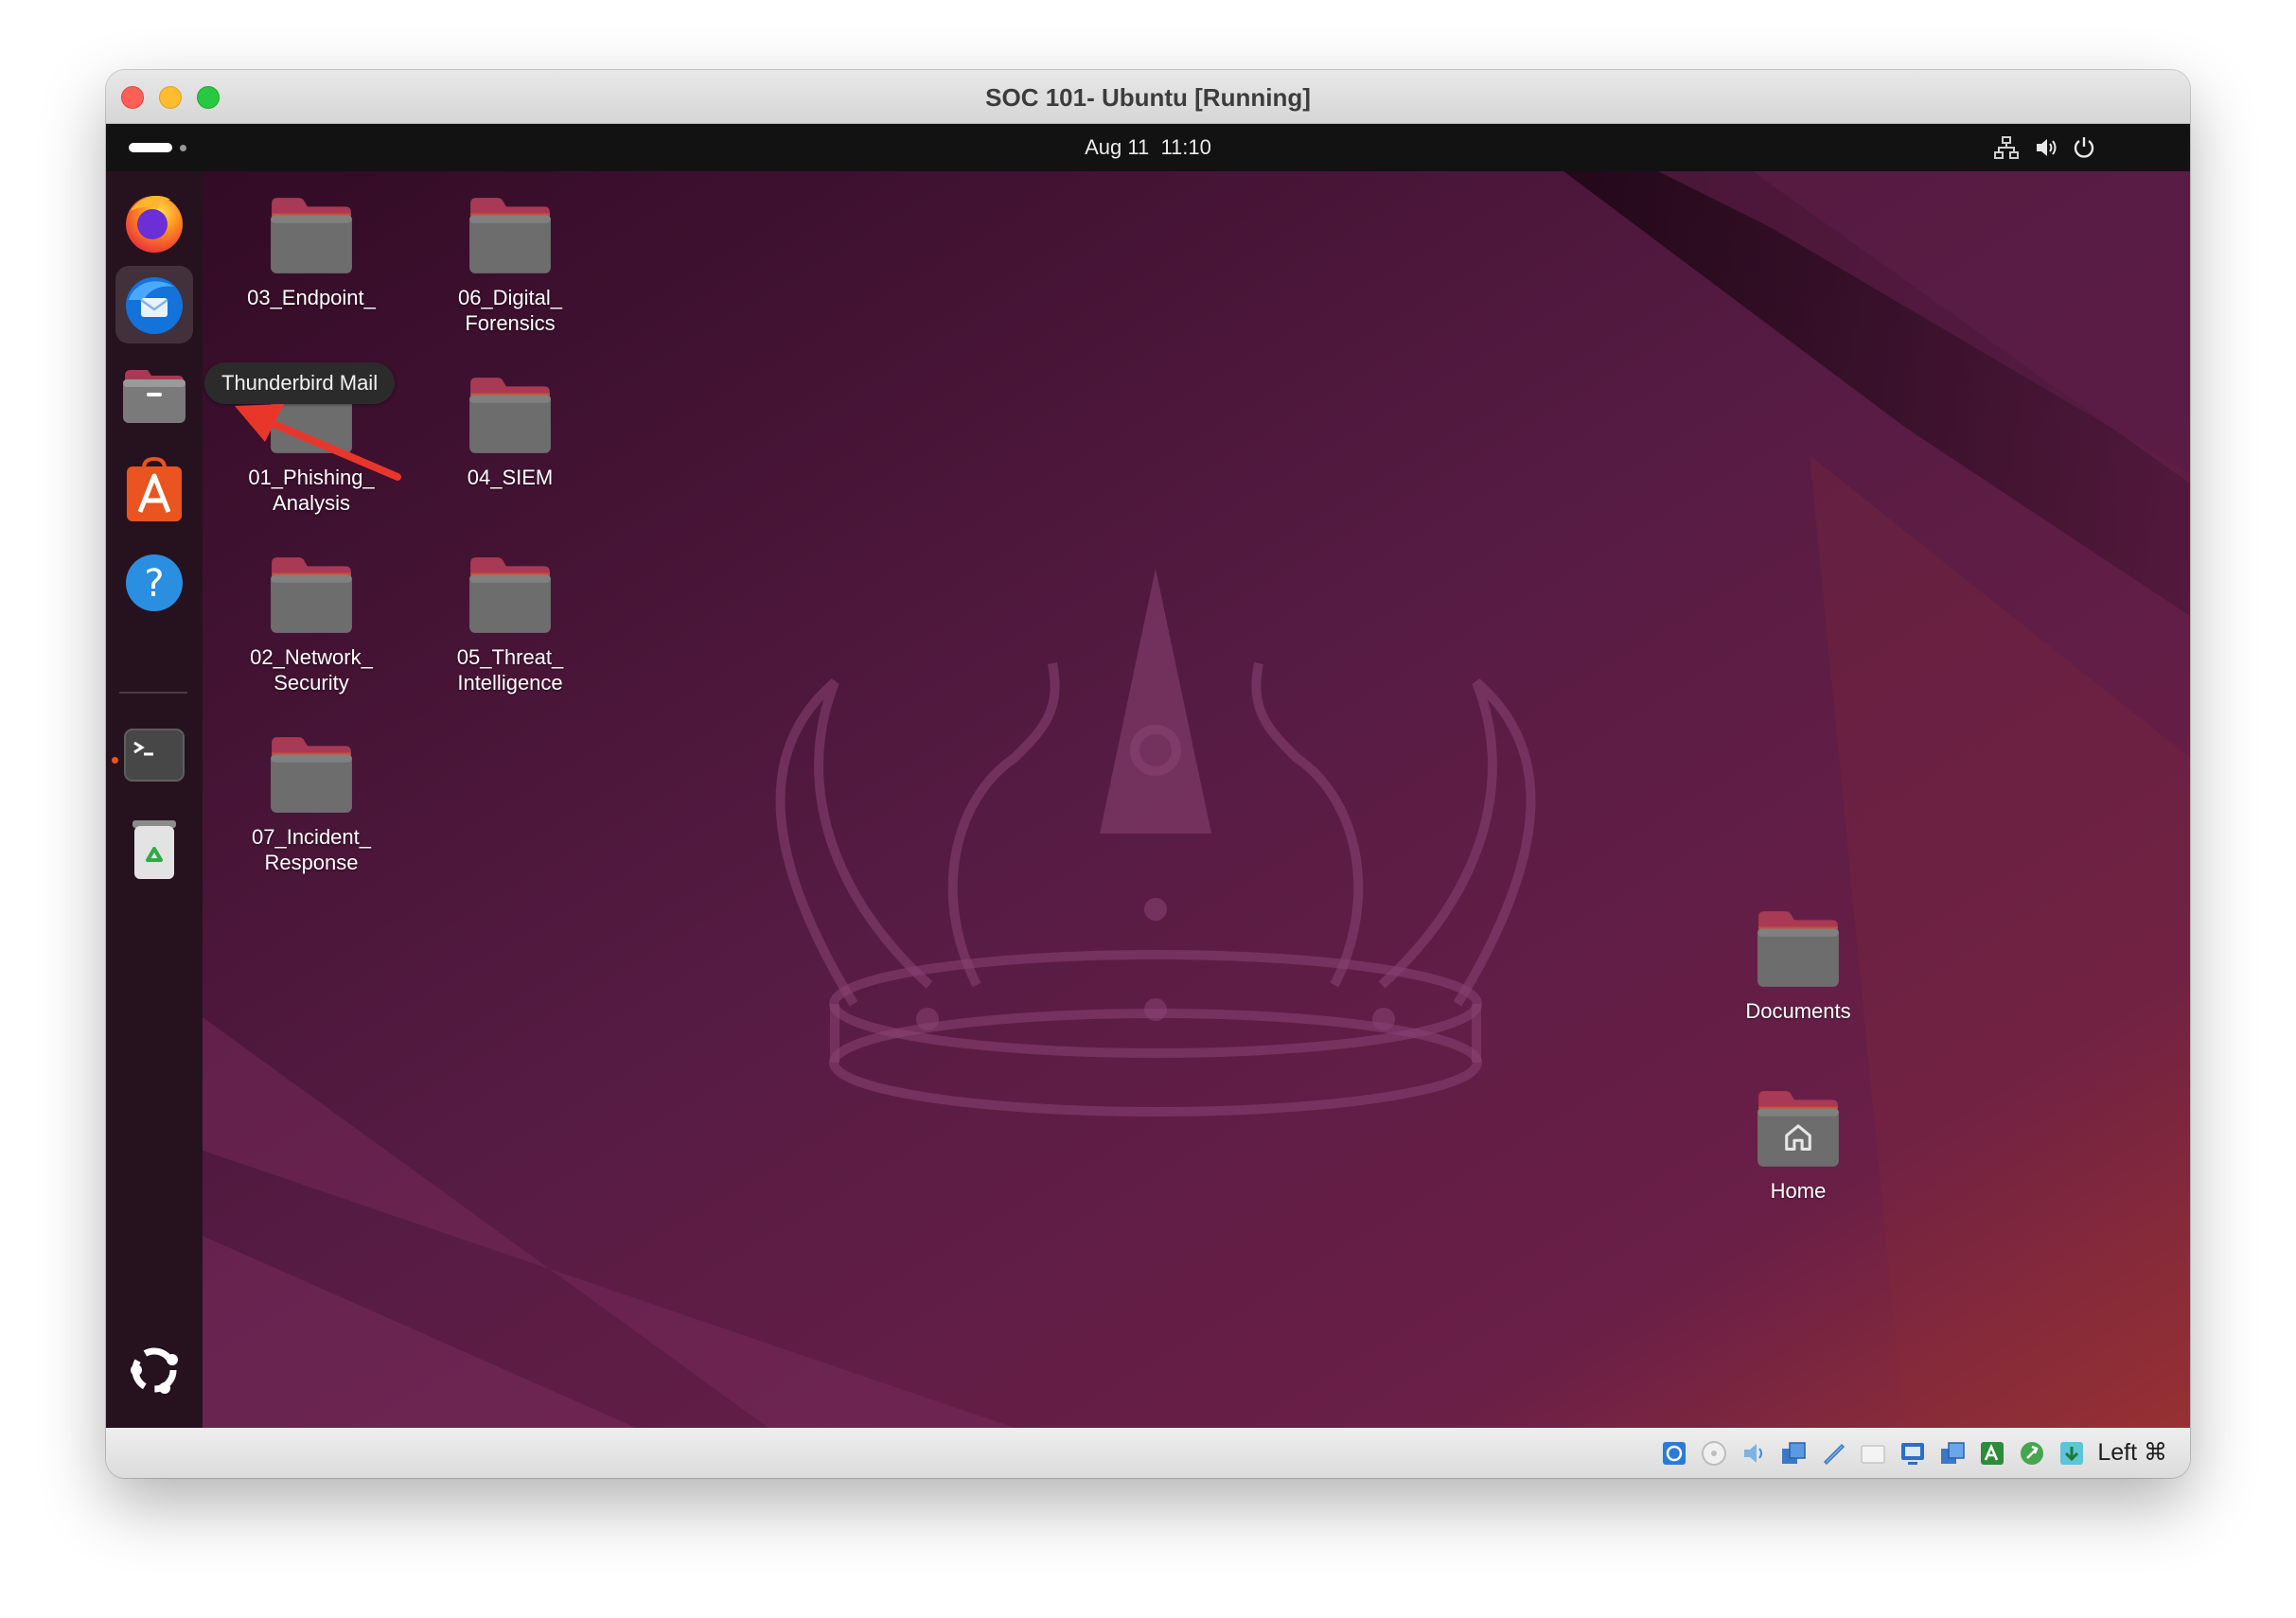 Image resolution: width=2296 pixels, height=1618 pixels. I want to click on display-icon, so click(1913, 1453).